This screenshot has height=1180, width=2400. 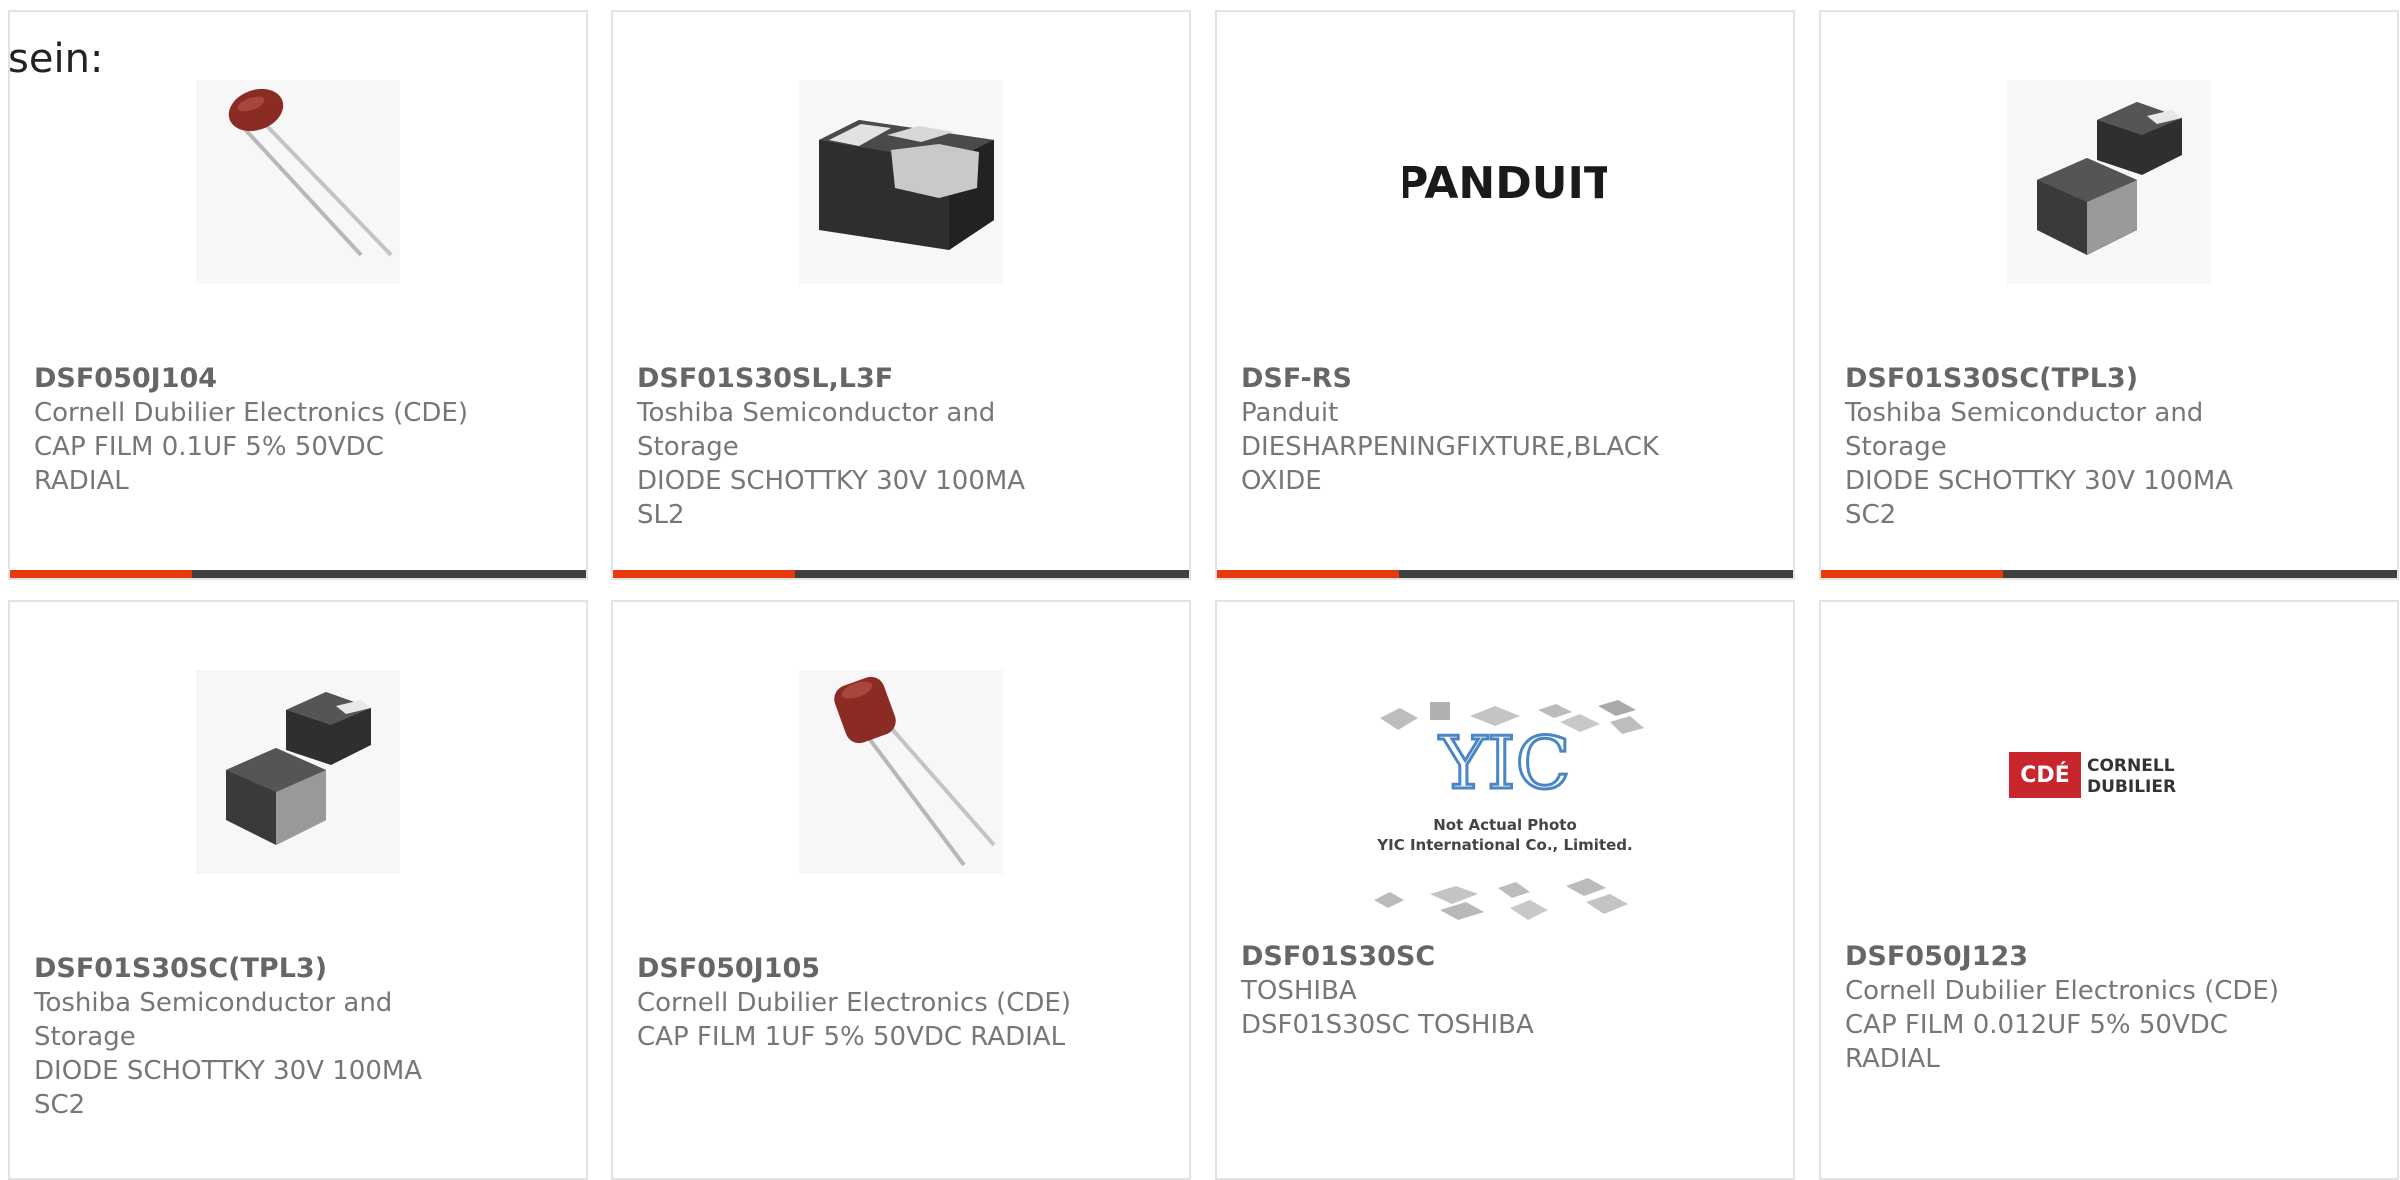 What do you see at coordinates (254, 379) in the screenshot?
I see `part-number: DSF050J104` at bounding box center [254, 379].